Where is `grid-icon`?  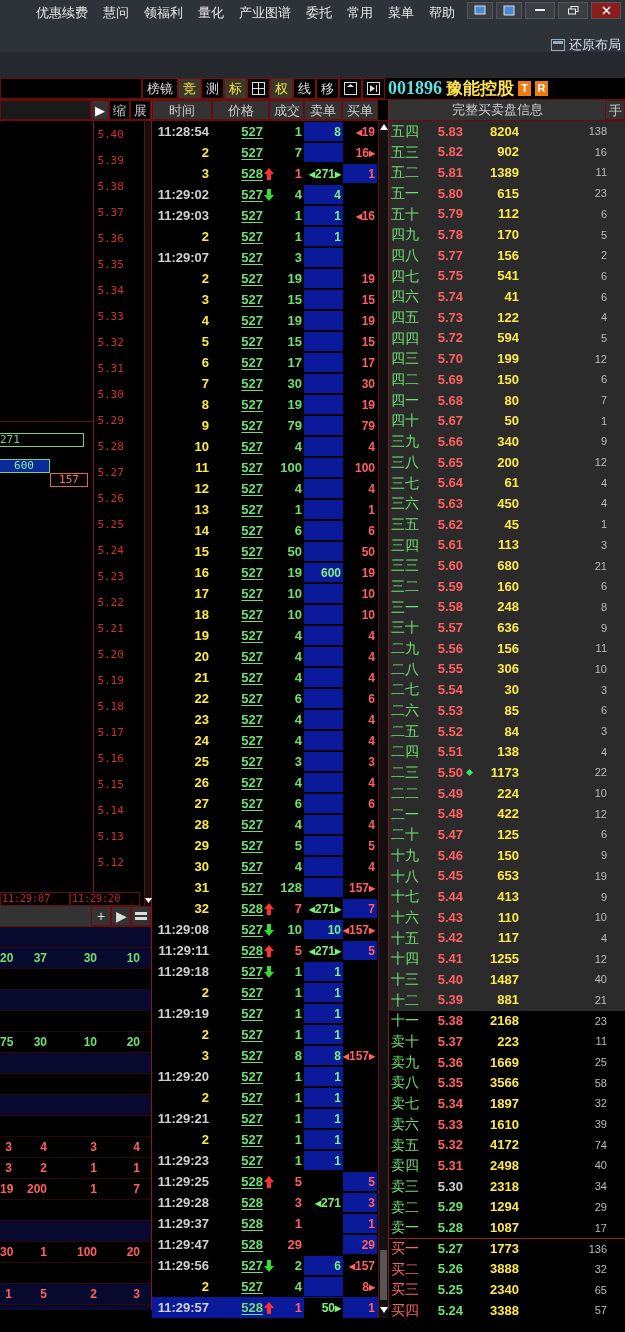 grid-icon is located at coordinates (258, 88).